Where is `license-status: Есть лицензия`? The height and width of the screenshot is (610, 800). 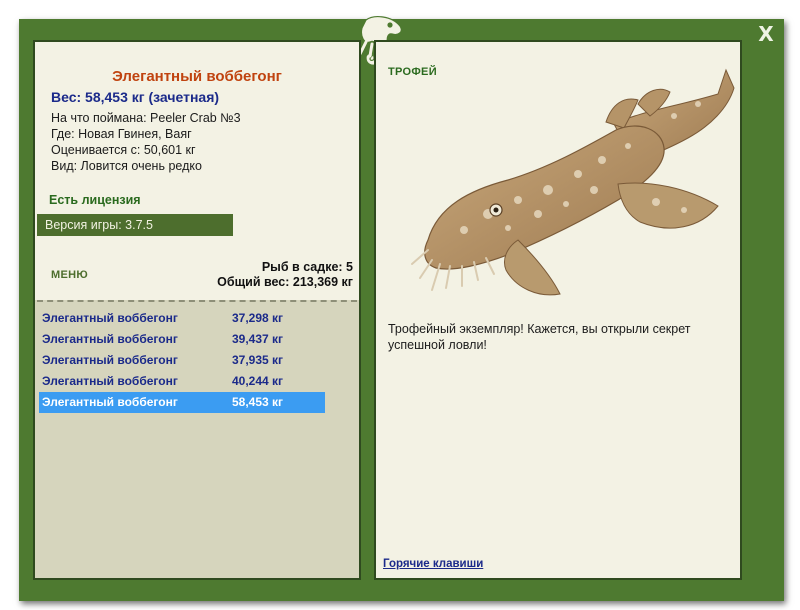 license-status: Есть лицензия is located at coordinates (95, 200).